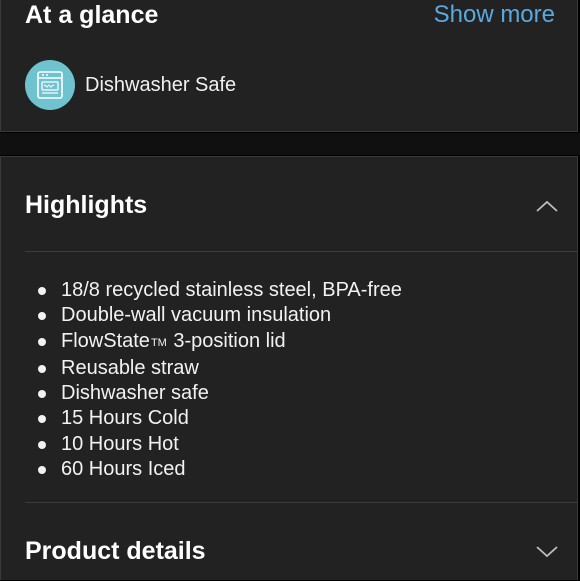  What do you see at coordinates (547, 206) in the screenshot?
I see `chevron-up-icon` at bounding box center [547, 206].